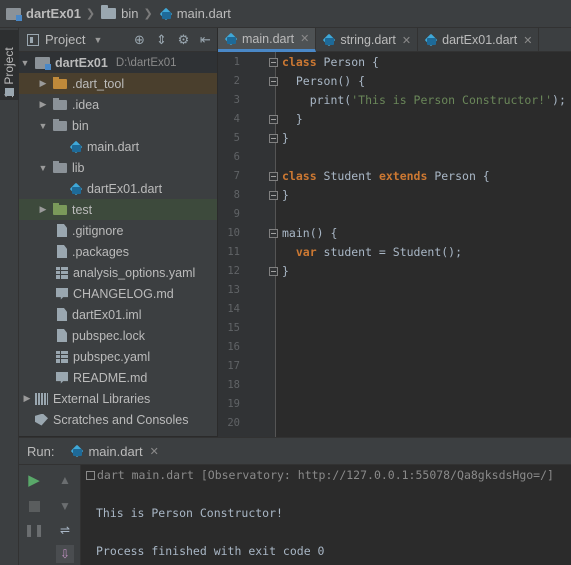 This screenshot has height=565, width=571. I want to click on tree-item-changelog: CHANGELOG.md, so click(118, 293).